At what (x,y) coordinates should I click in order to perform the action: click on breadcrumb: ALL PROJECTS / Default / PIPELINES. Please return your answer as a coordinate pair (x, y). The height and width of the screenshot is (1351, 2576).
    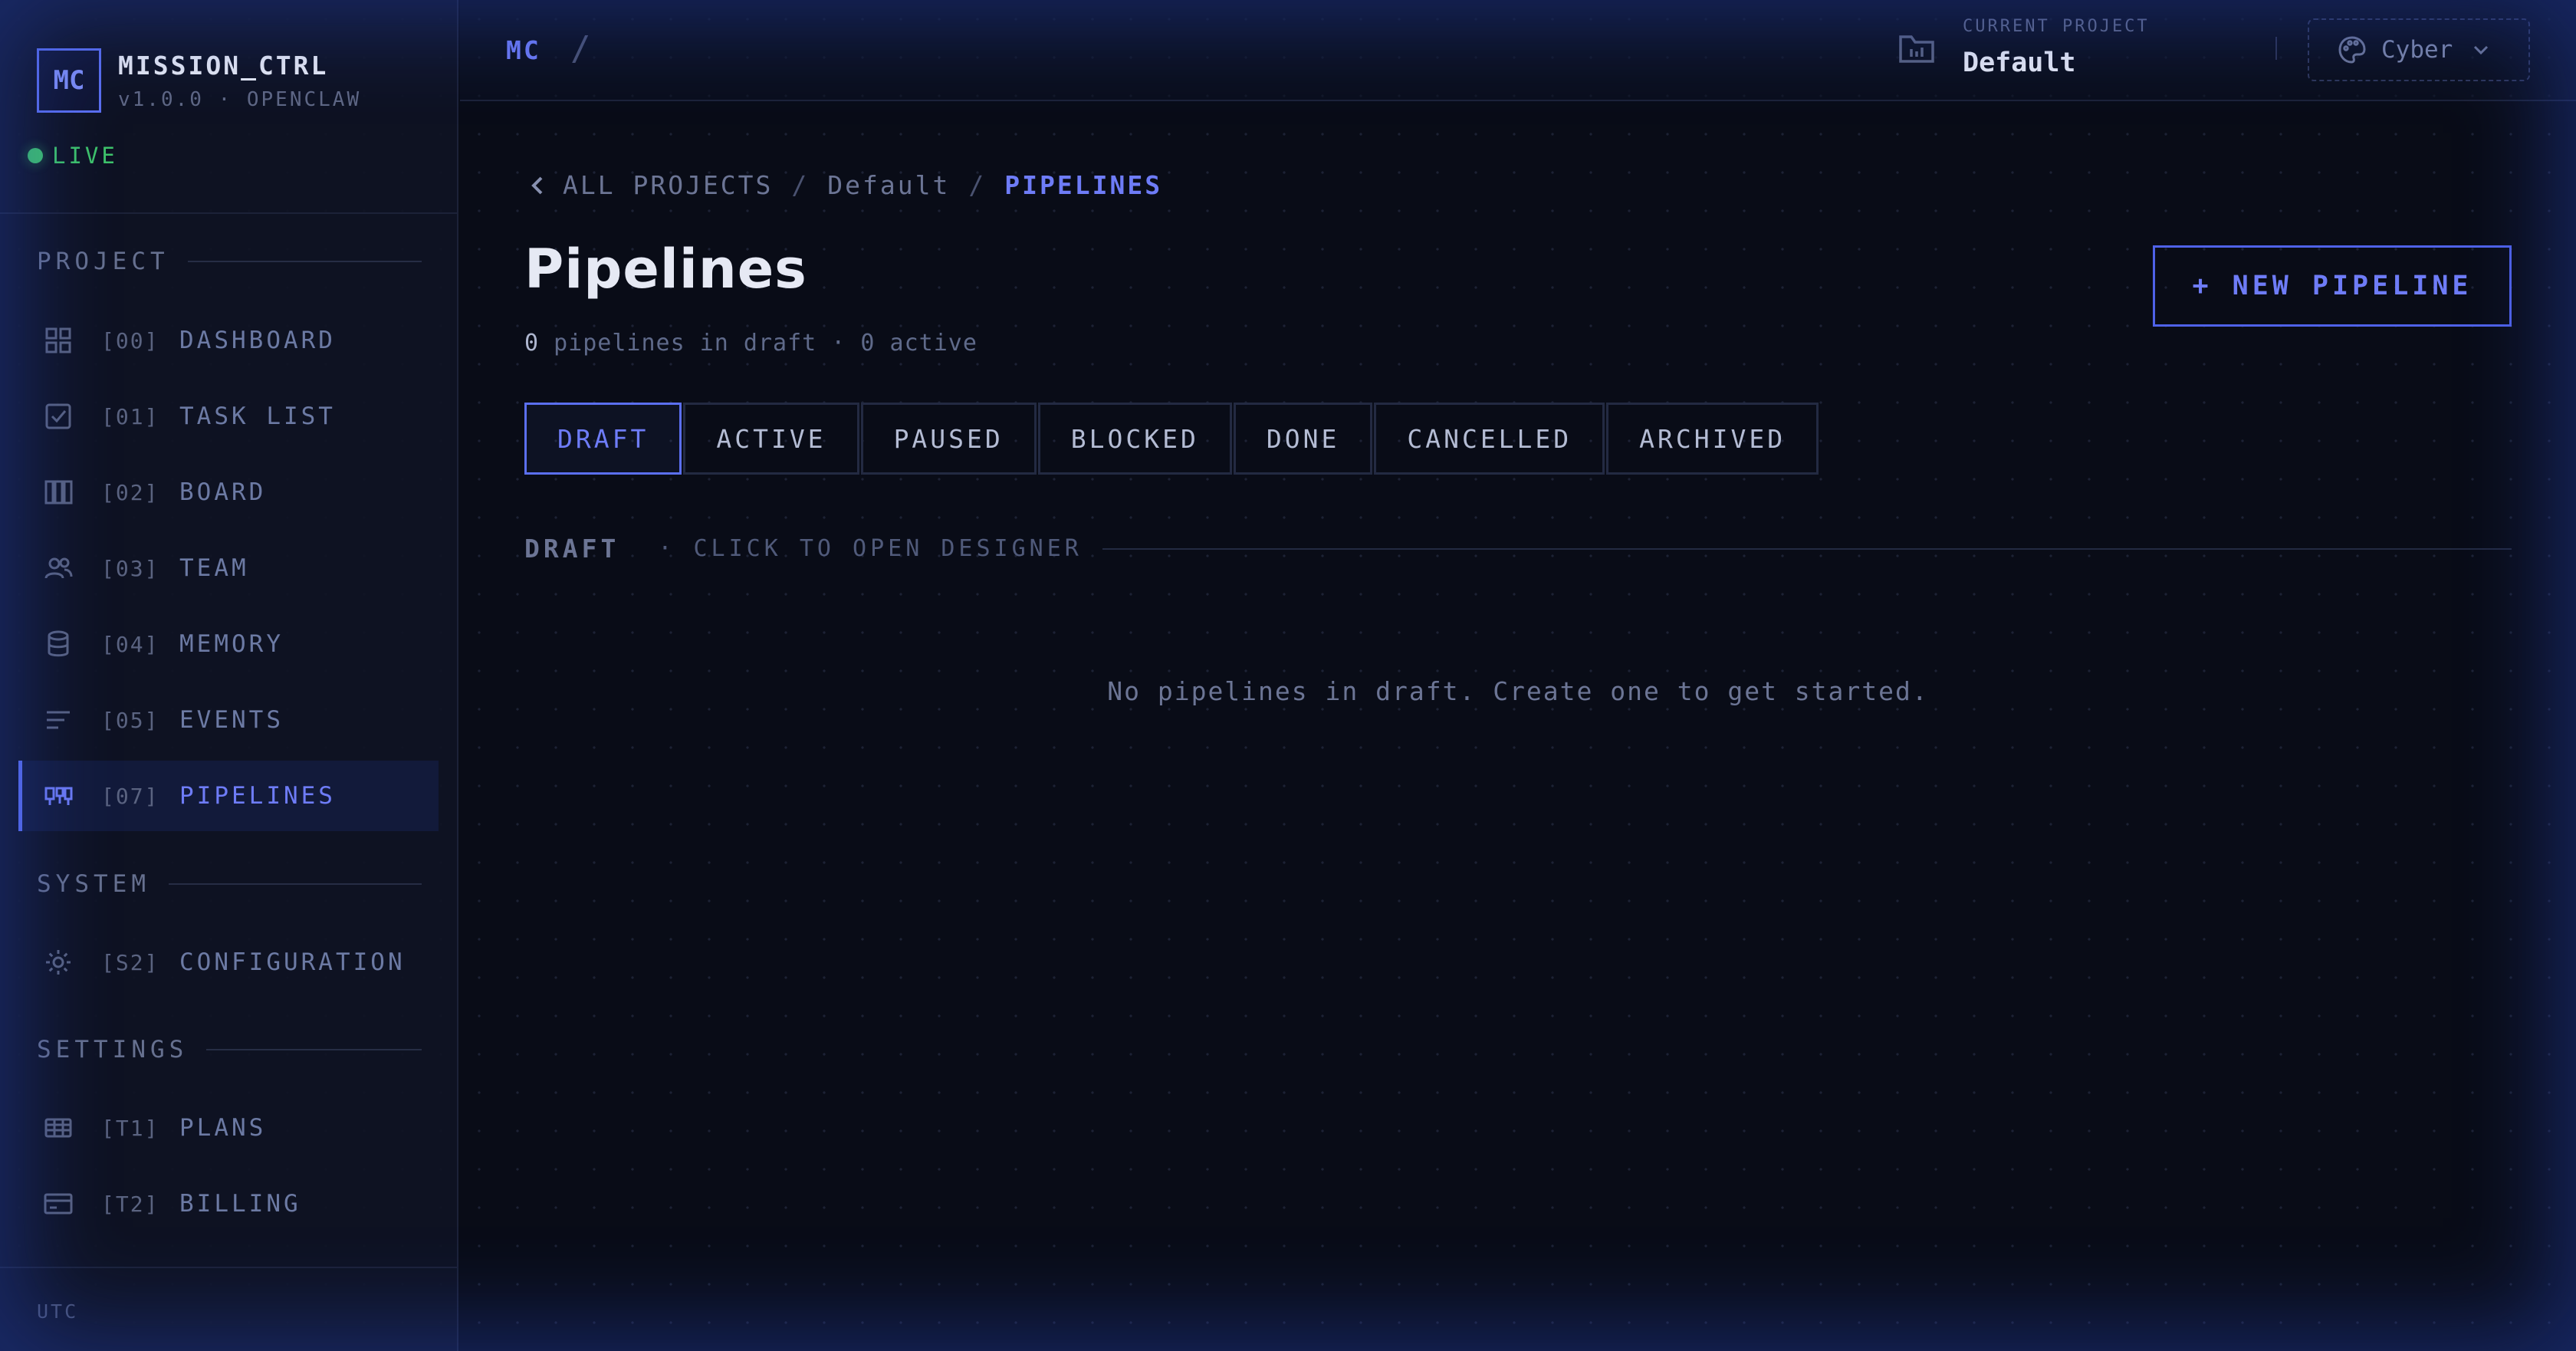
    Looking at the image, I should click on (844, 185).